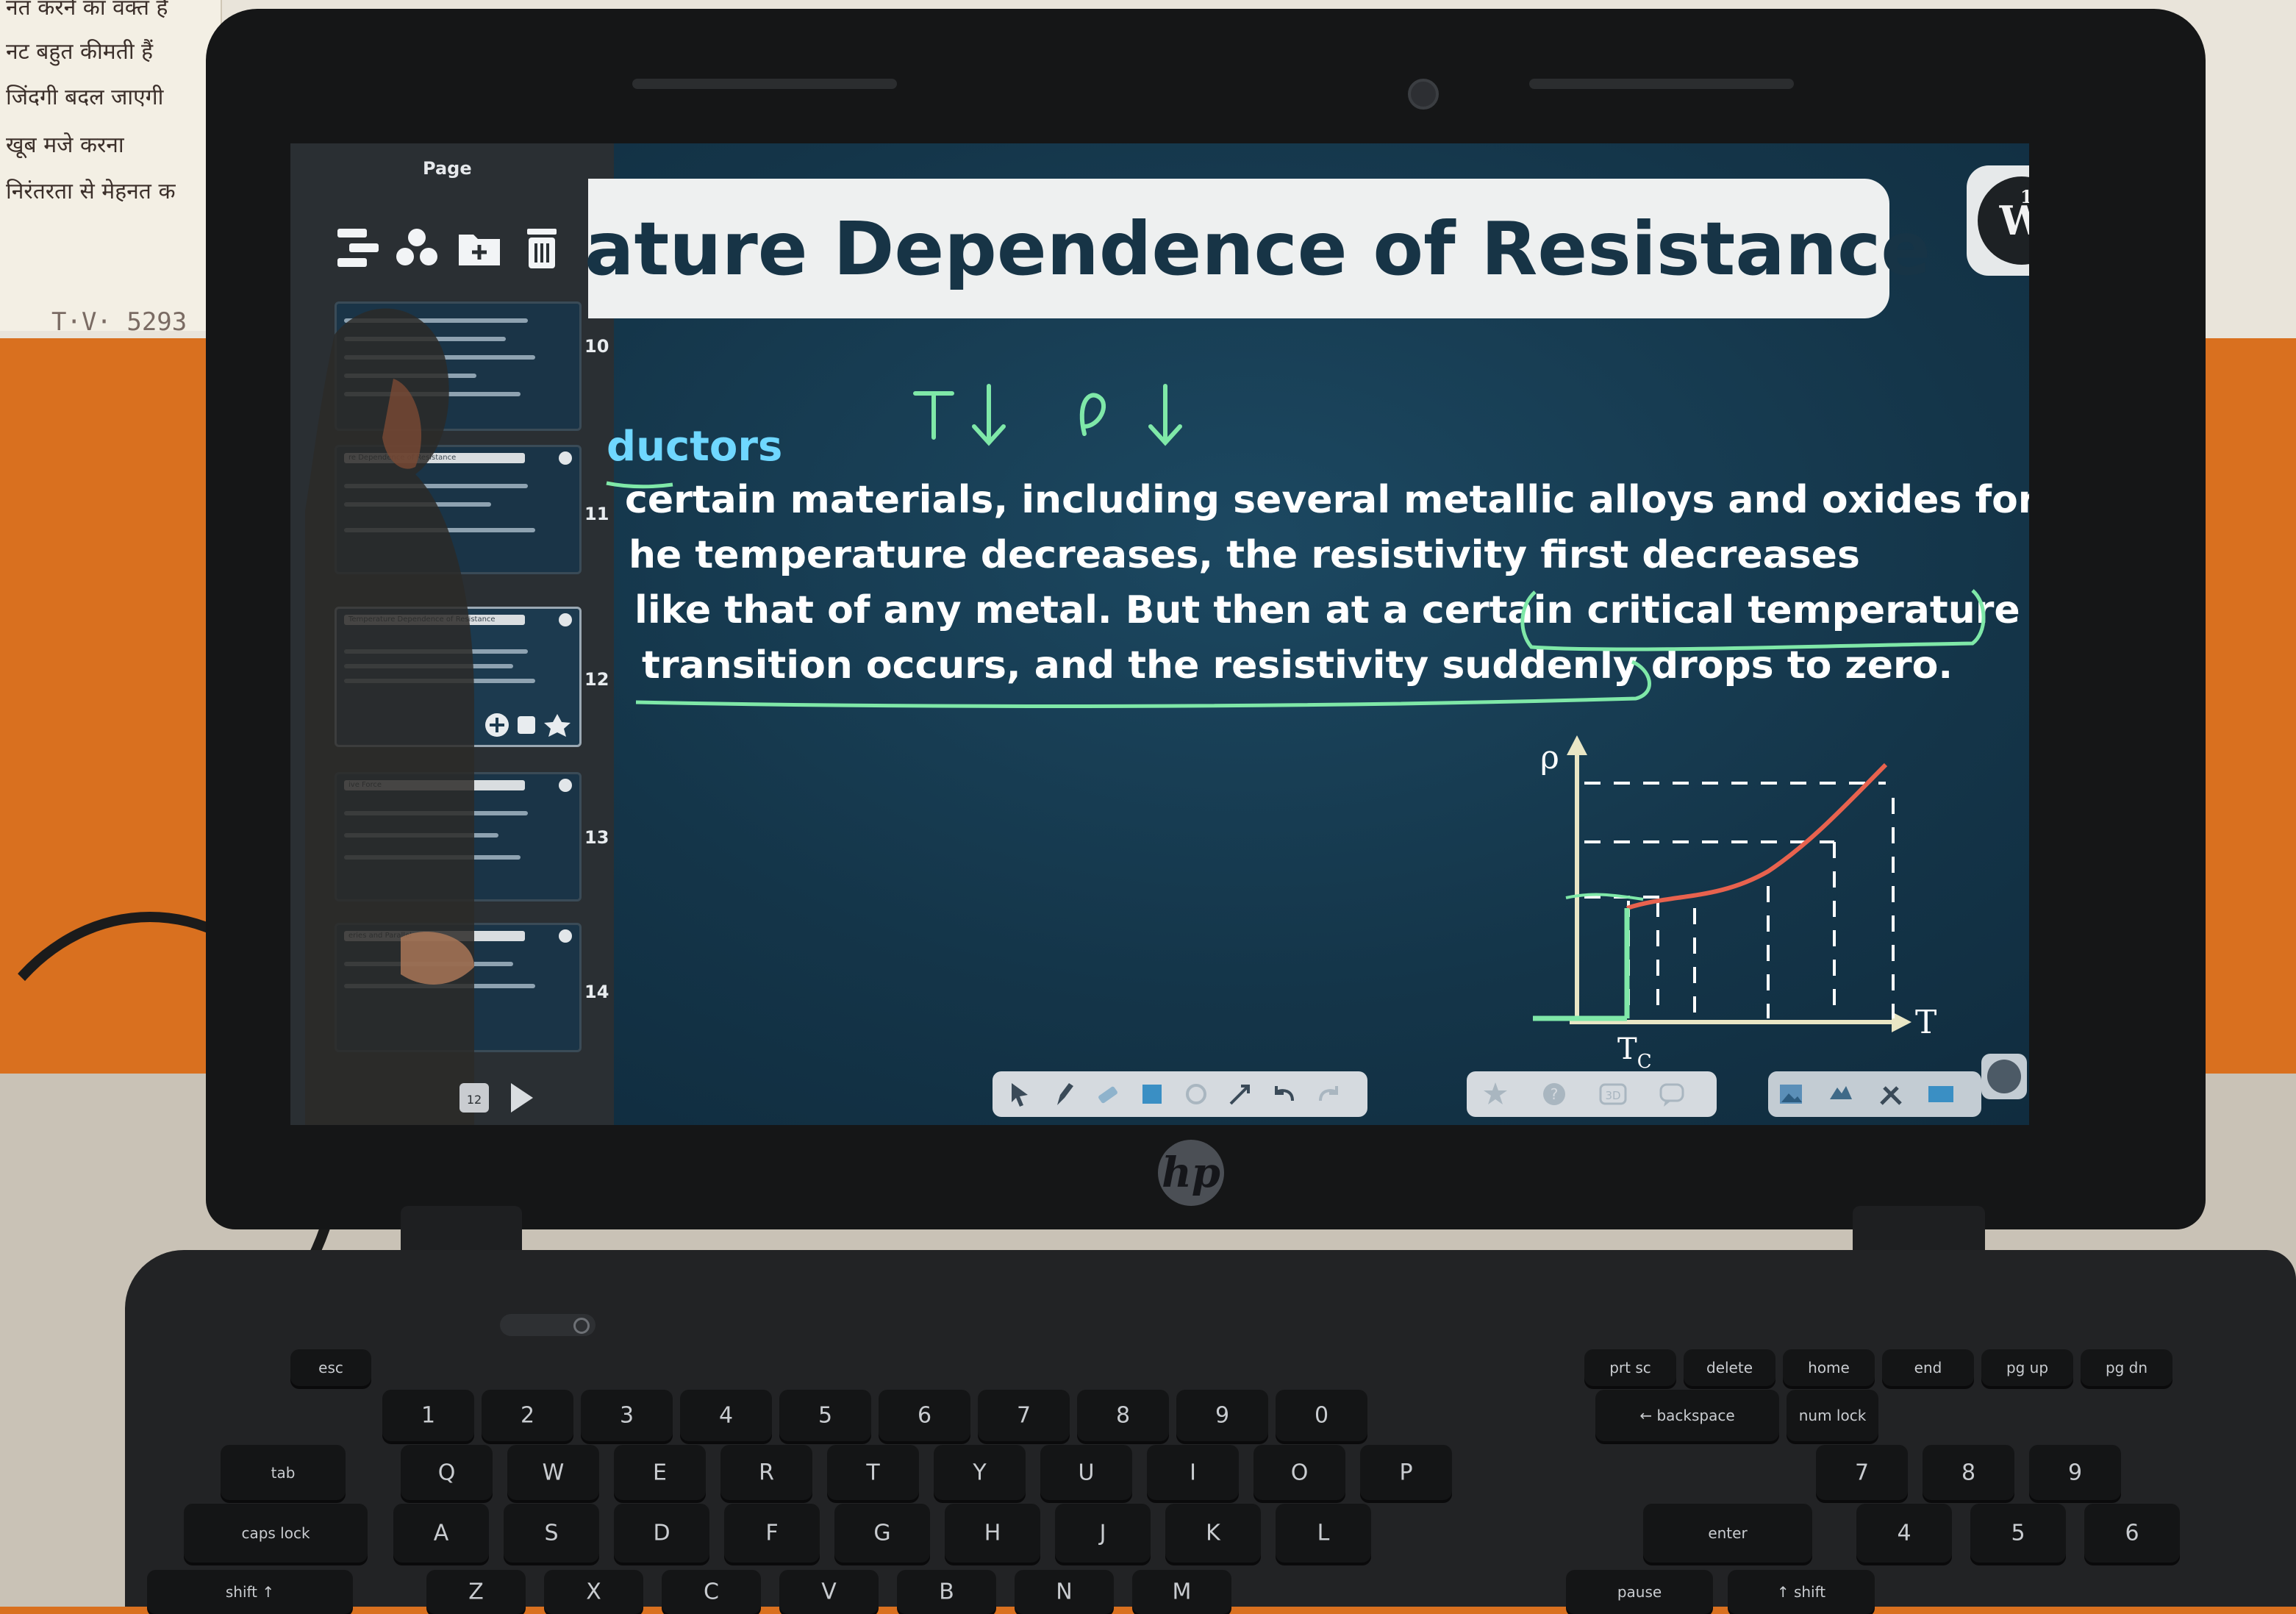 This screenshot has width=2296, height=1614. Describe the element at coordinates (1727, 1533) in the screenshot. I see `key-enter: enter` at that location.